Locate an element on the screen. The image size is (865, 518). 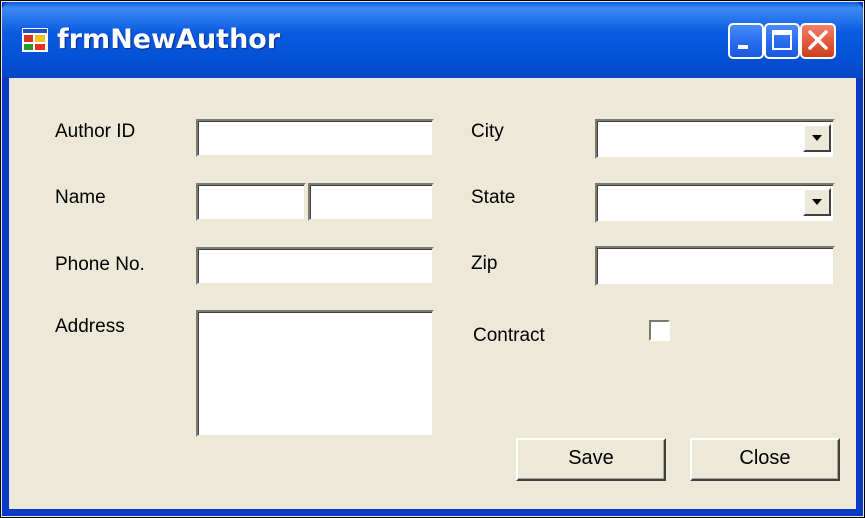
city-dropdown is located at coordinates (715, 139).